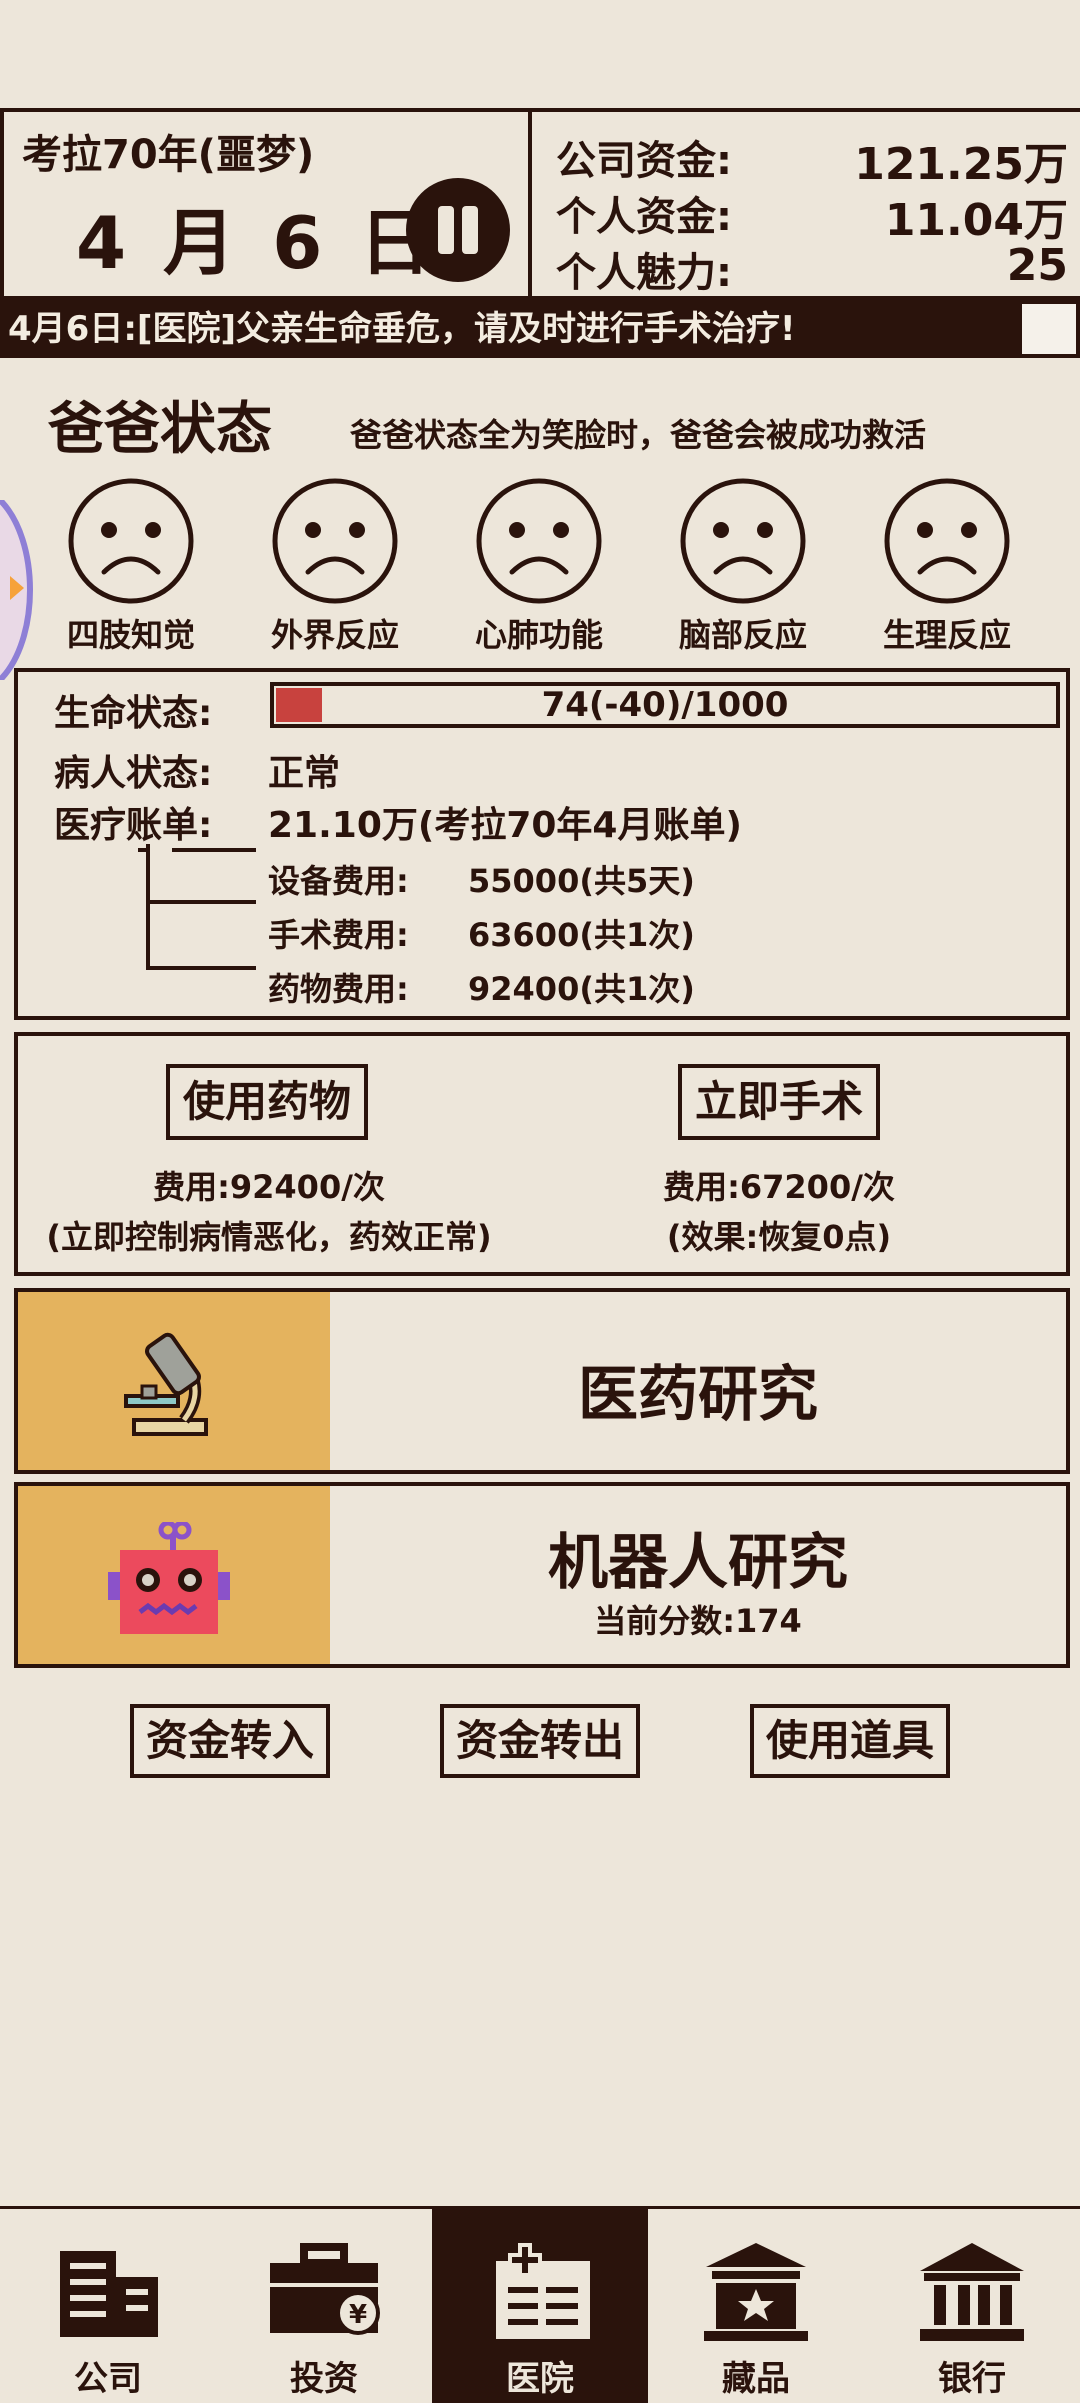  What do you see at coordinates (511, 329) in the screenshot?
I see `news-ticker: 4月6日:[医院]父亲生命垂危，请及时进行手术治疗!` at bounding box center [511, 329].